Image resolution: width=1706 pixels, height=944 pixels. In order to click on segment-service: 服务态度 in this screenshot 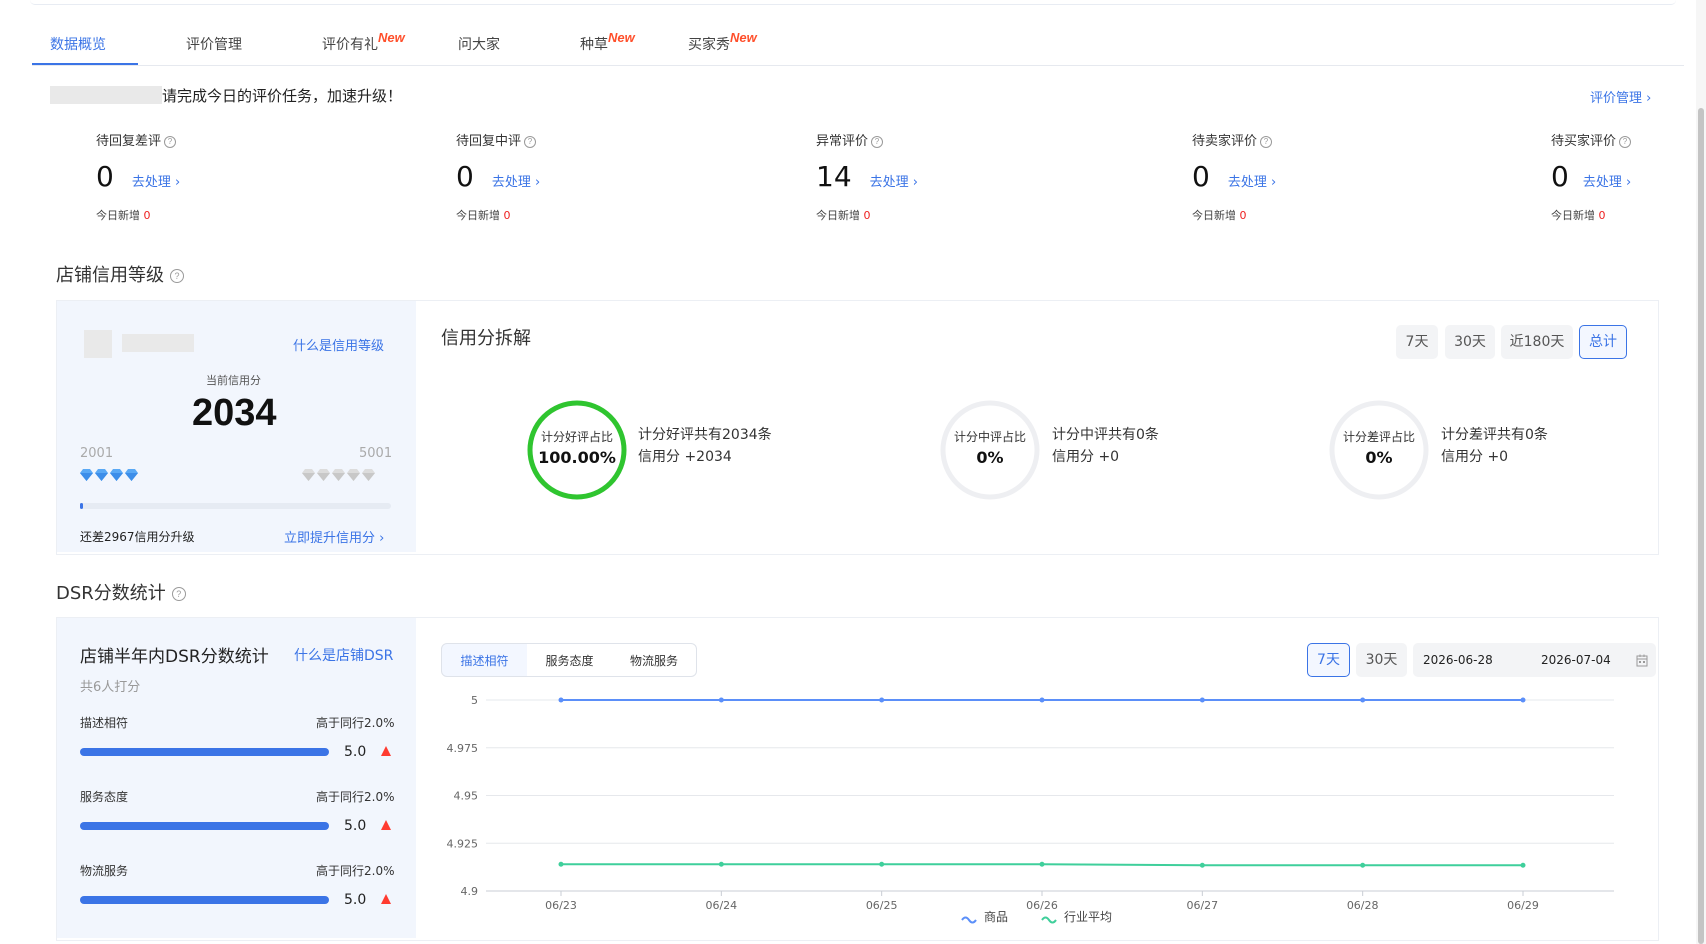, I will do `click(570, 660)`.